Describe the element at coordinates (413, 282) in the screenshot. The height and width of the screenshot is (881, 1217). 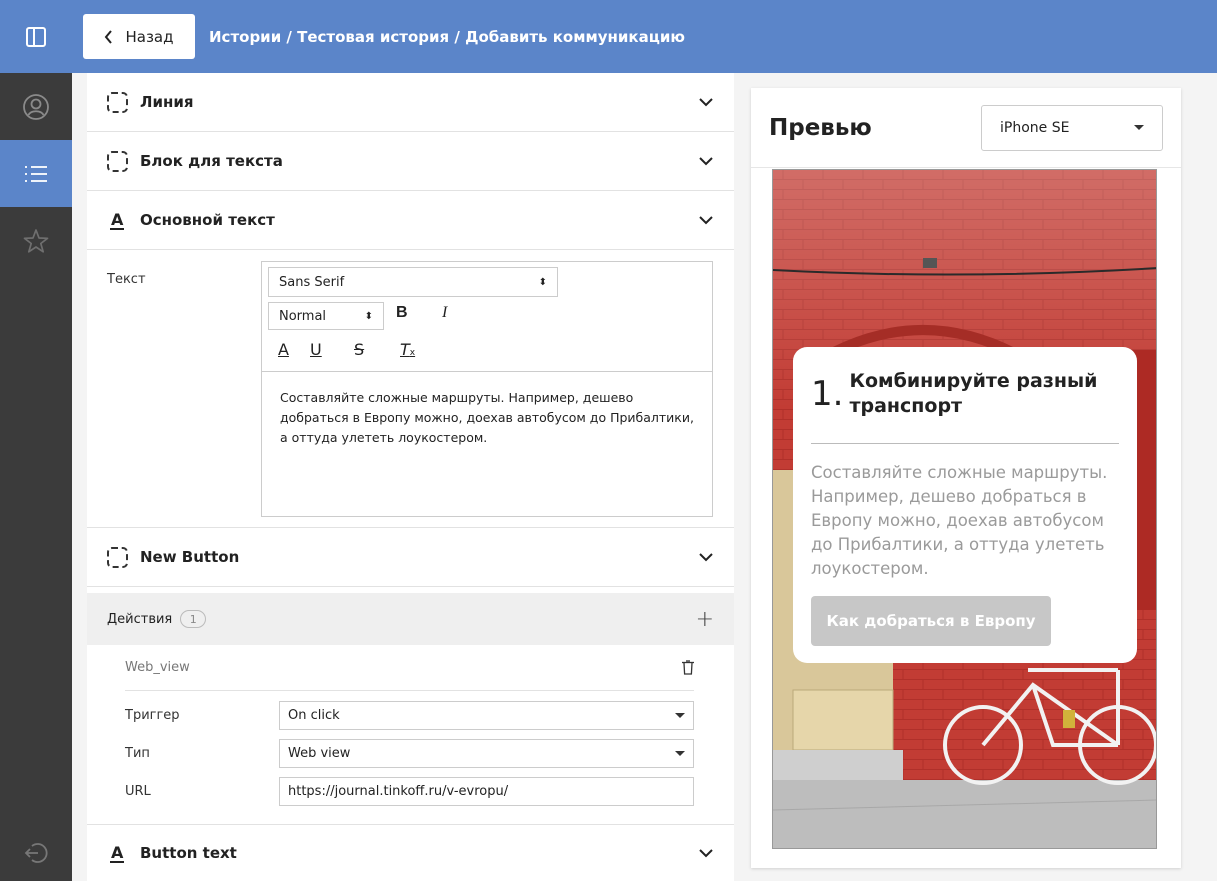
I see `font-select: Sans Serif ⬍` at that location.